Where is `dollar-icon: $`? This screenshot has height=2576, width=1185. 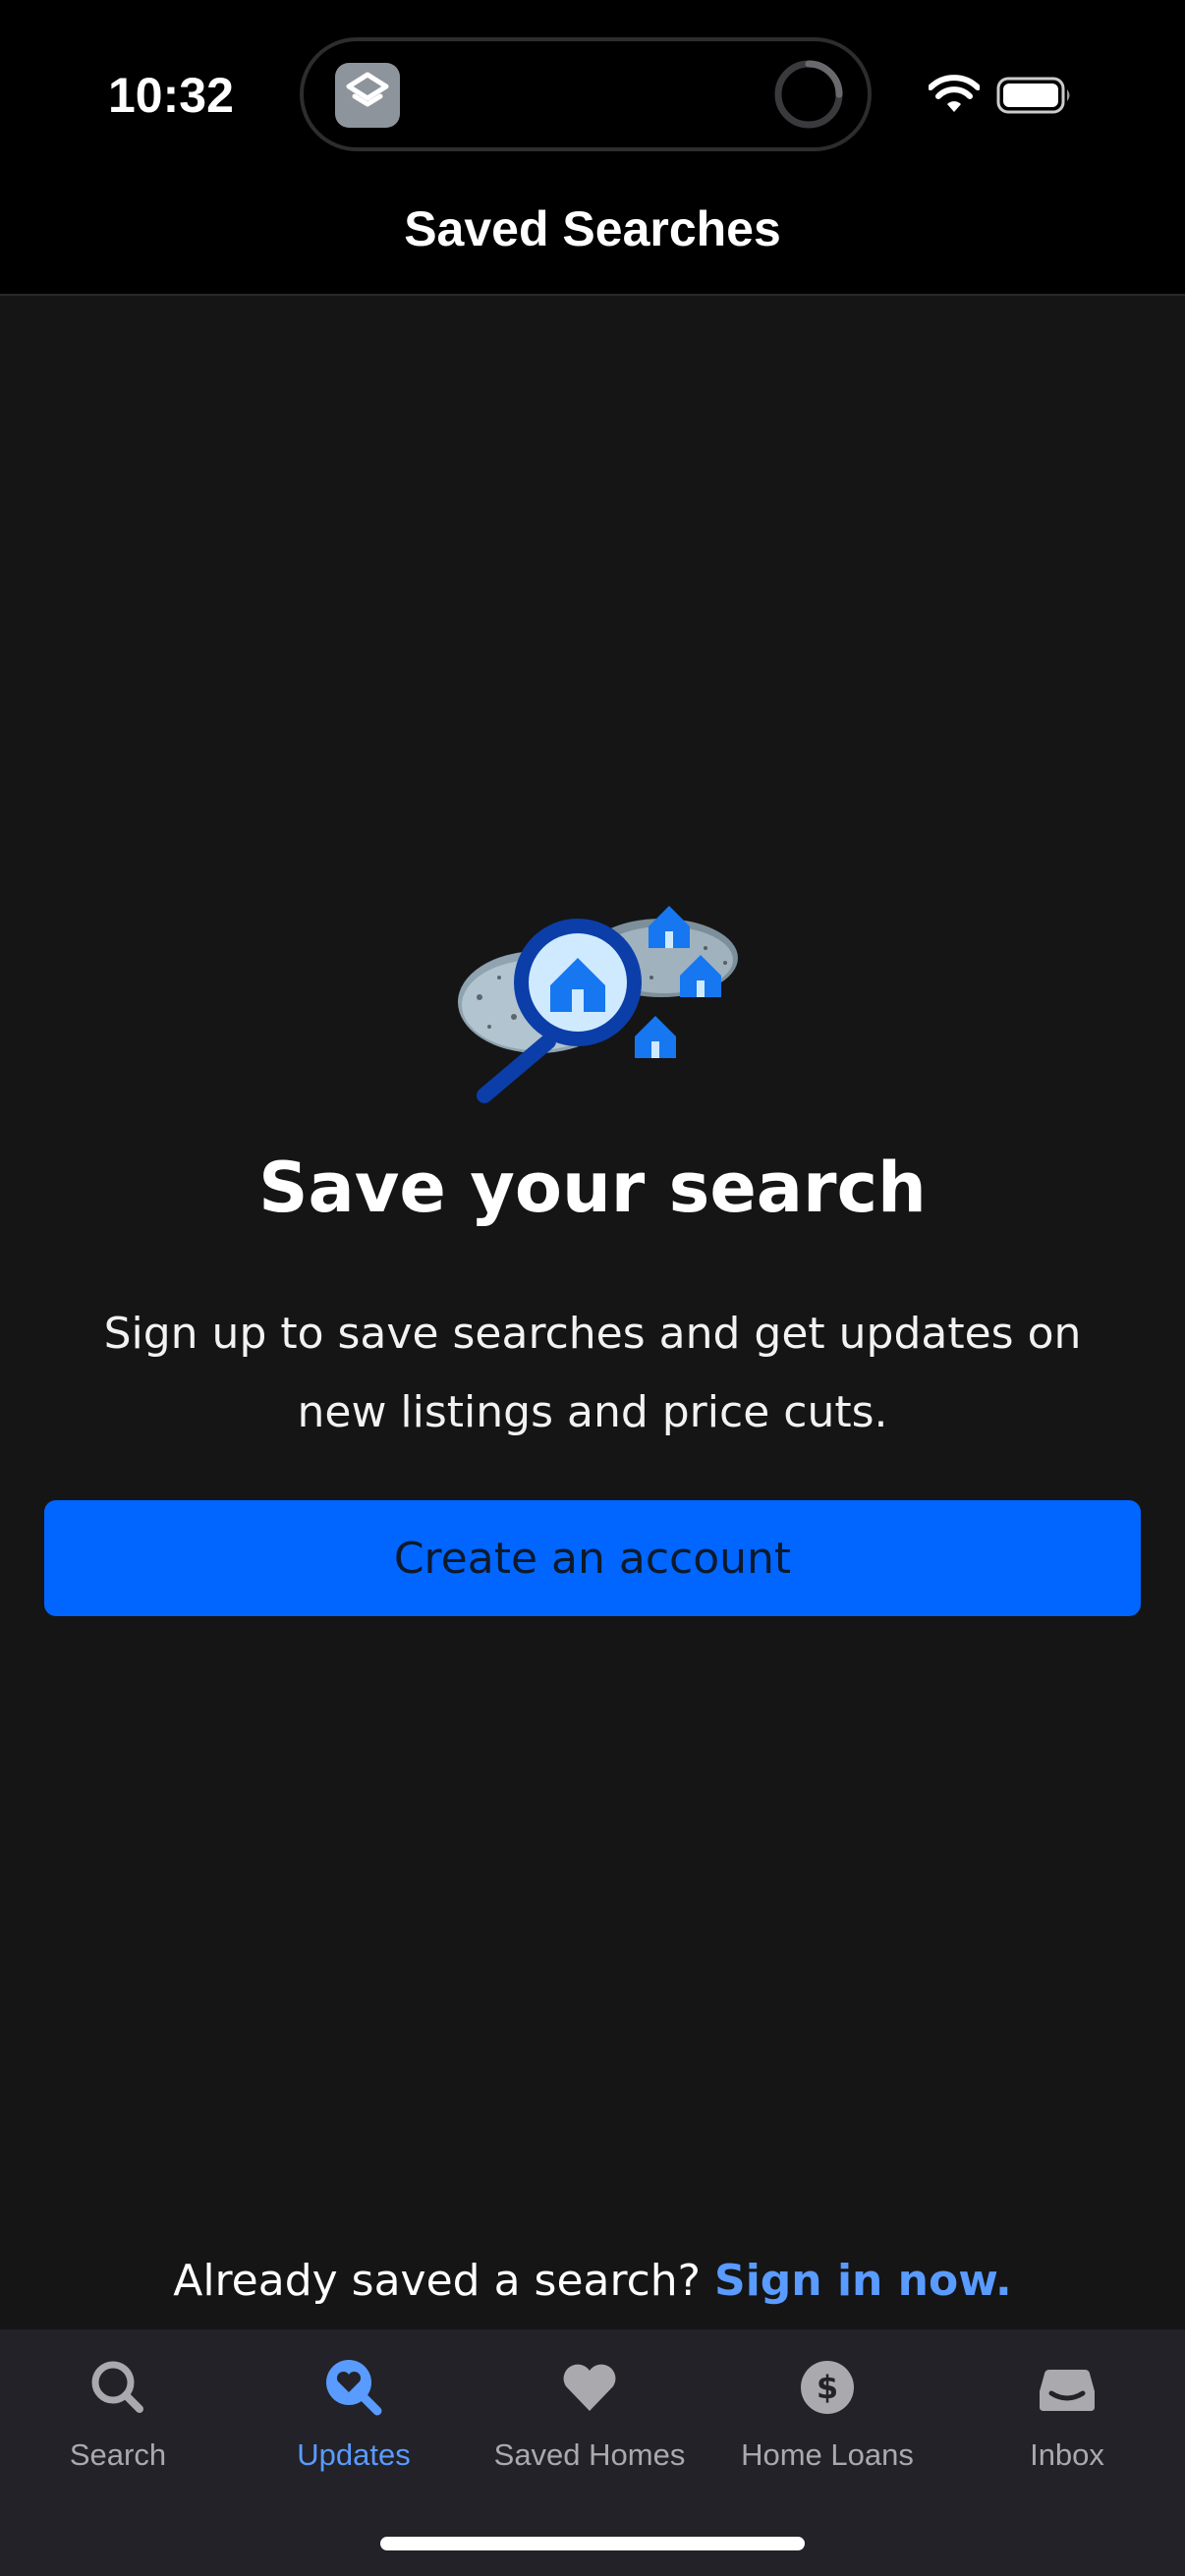 dollar-icon: $ is located at coordinates (828, 2387).